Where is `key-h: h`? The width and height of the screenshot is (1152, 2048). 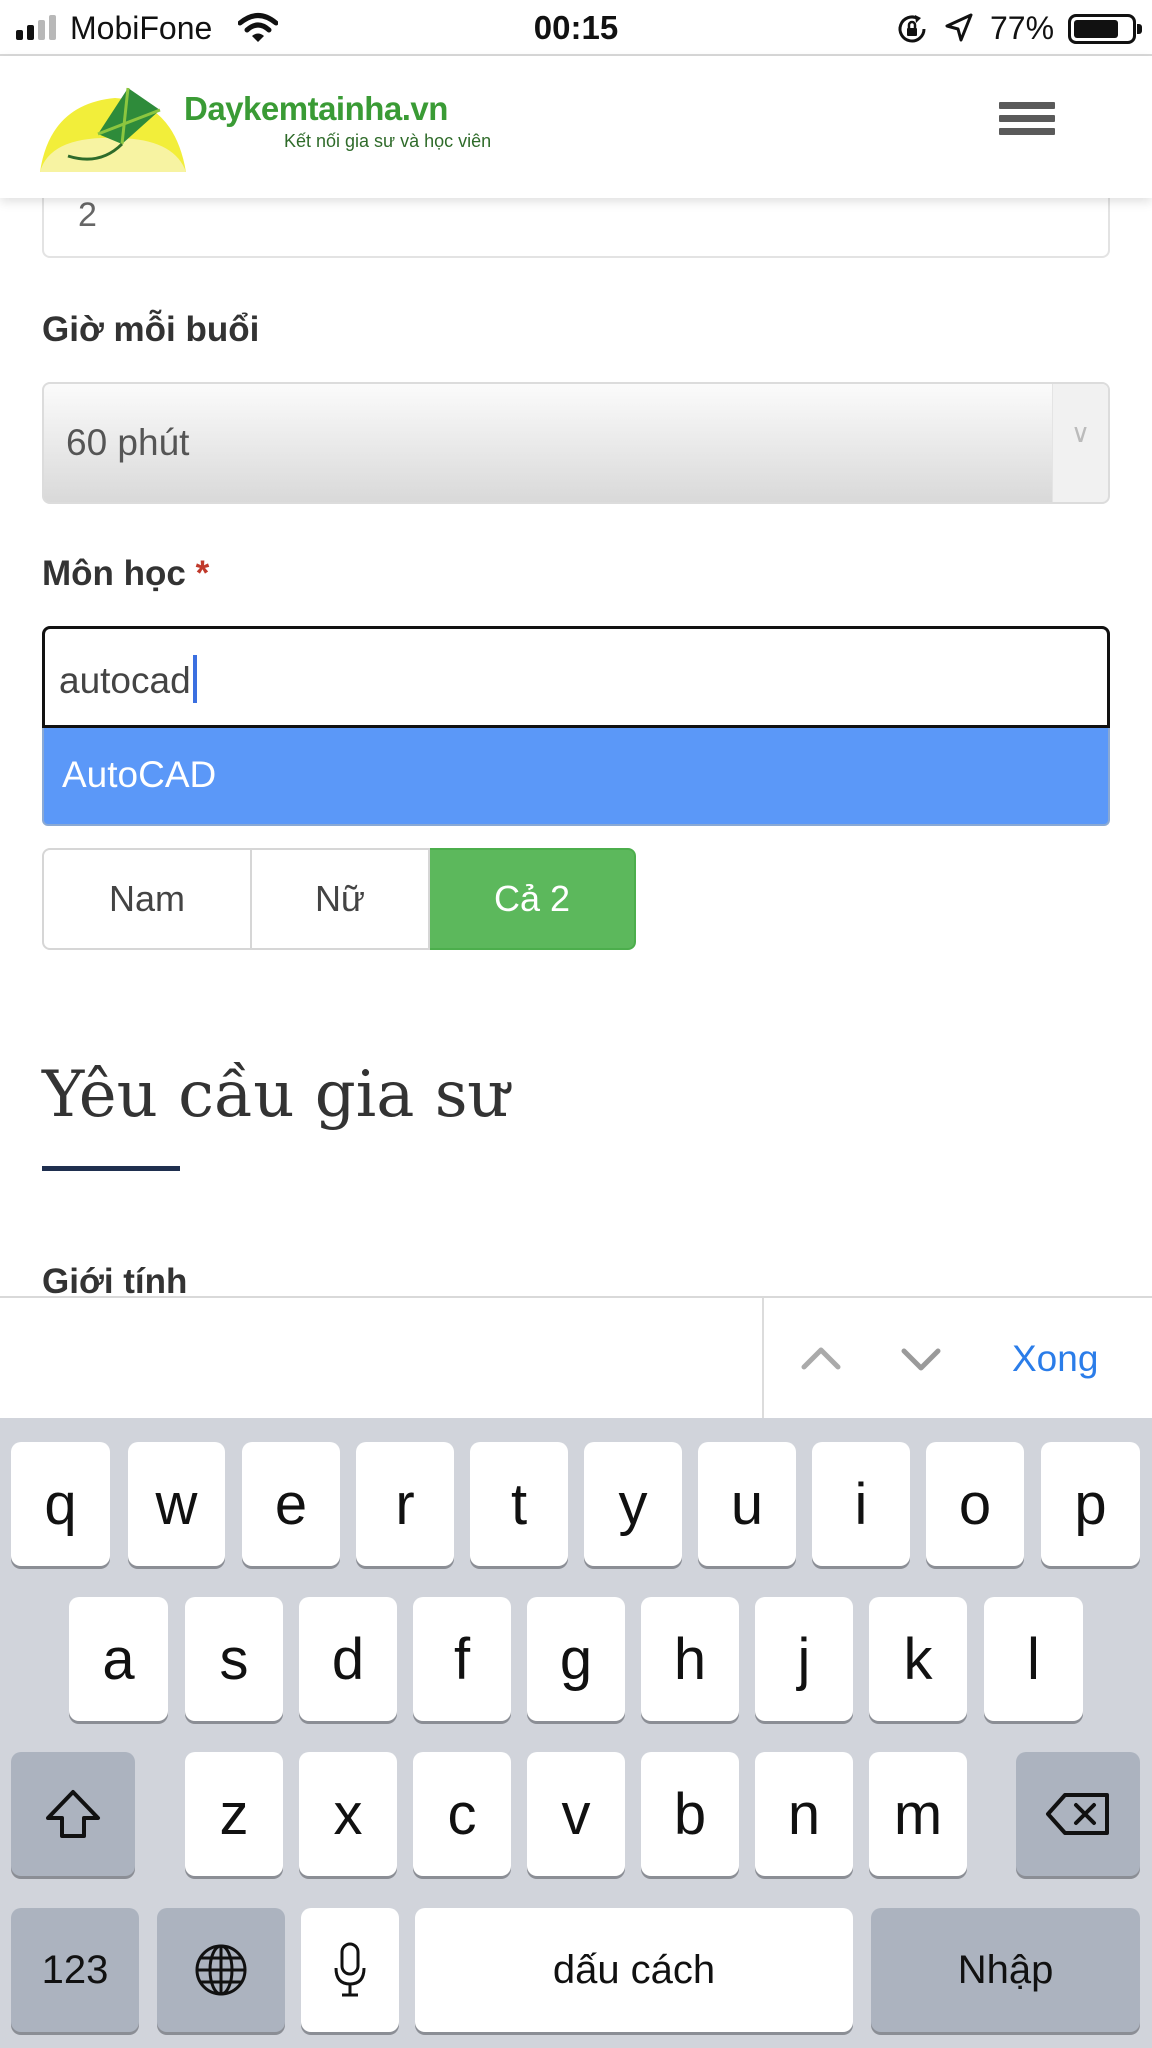 key-h: h is located at coordinates (690, 1659).